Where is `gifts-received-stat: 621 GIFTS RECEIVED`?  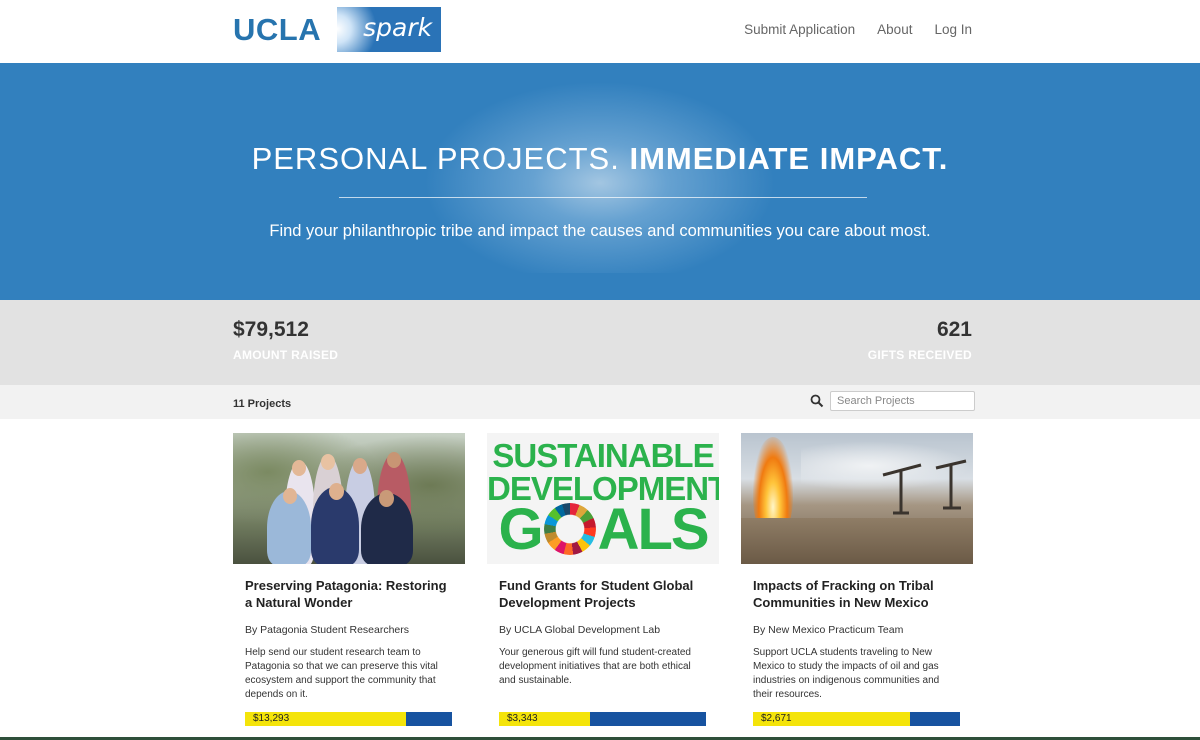 gifts-received-stat: 621 GIFTS RECEIVED is located at coordinates (920, 340).